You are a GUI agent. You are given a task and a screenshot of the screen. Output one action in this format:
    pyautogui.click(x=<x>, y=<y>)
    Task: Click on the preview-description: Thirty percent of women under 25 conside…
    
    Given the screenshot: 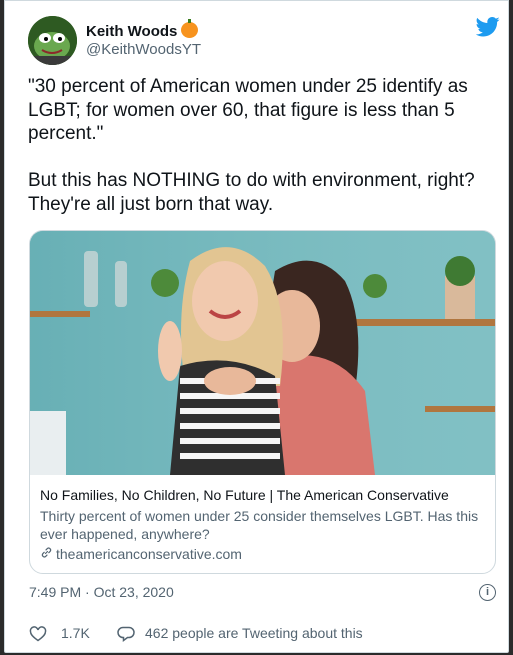 What is the action you would take?
    pyautogui.click(x=259, y=525)
    